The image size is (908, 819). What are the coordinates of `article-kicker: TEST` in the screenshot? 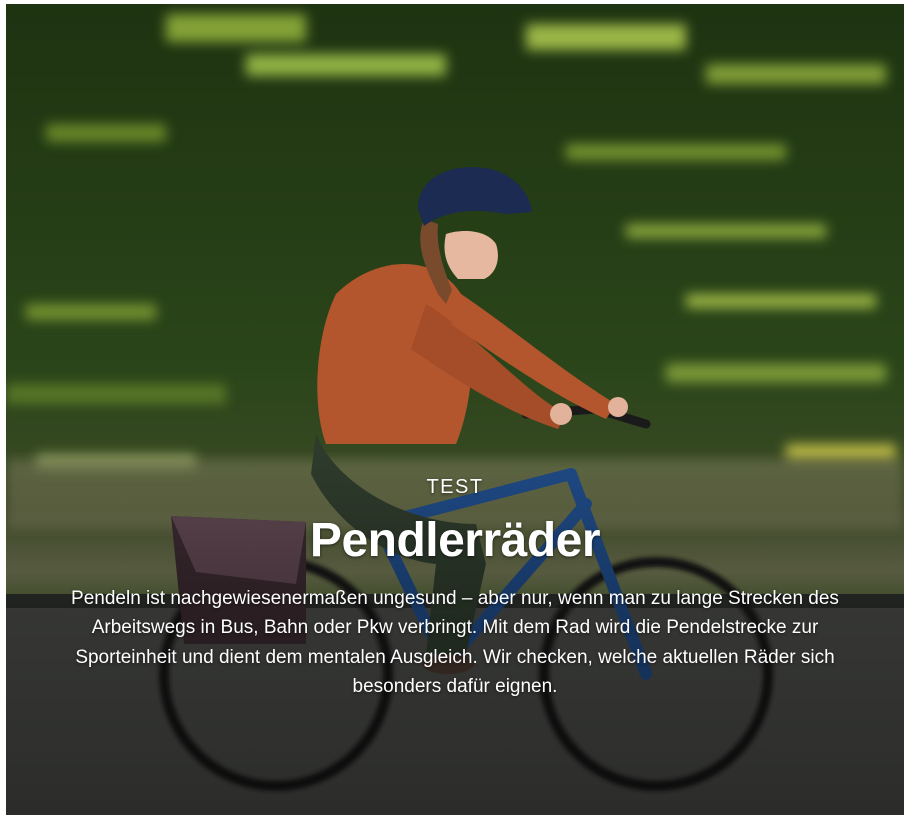 It's located at (455, 487).